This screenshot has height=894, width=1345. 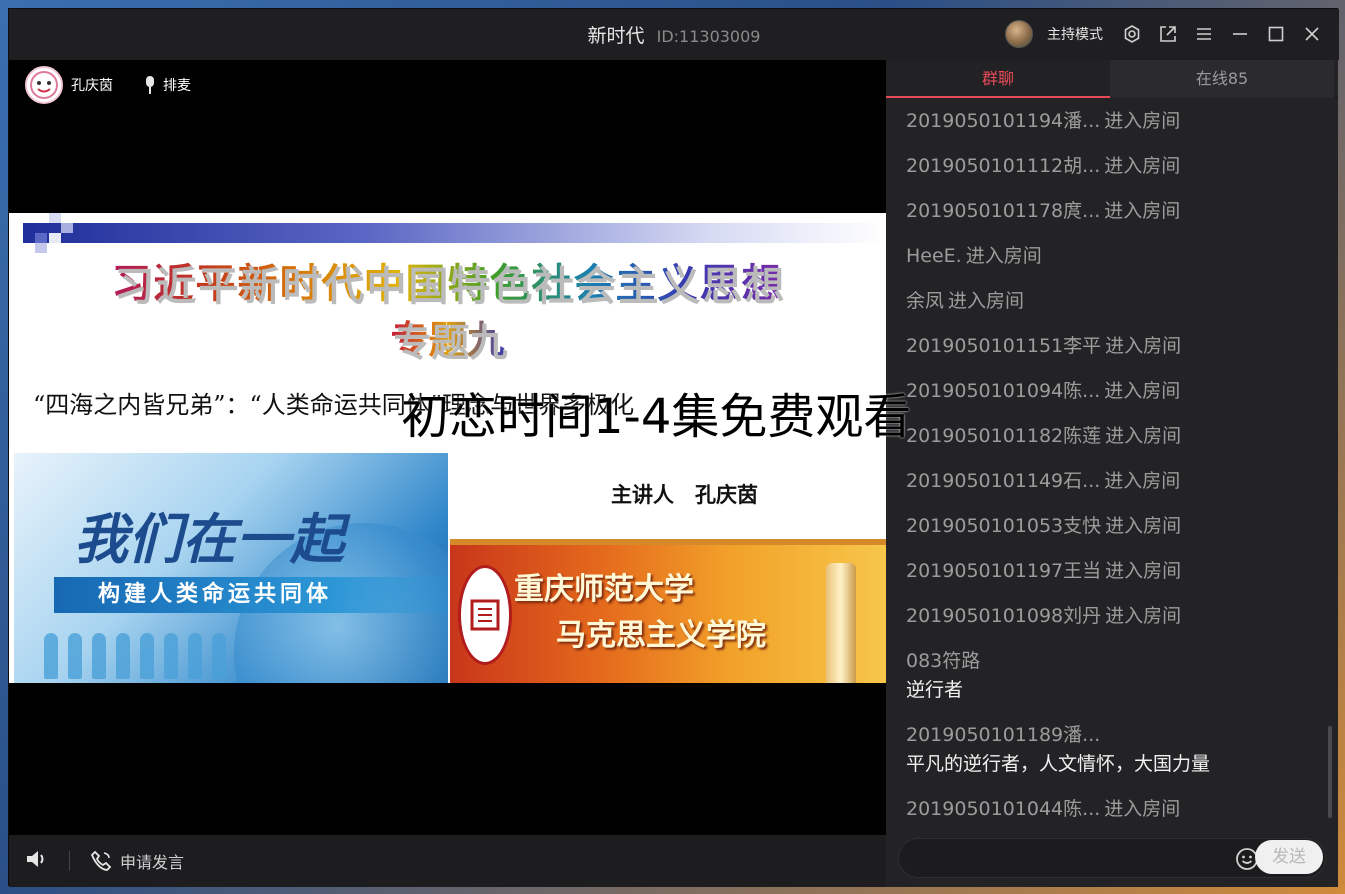 I want to click on slide-title-text: 习近平新时代中国特色社会主义思想, so click(x=447, y=283).